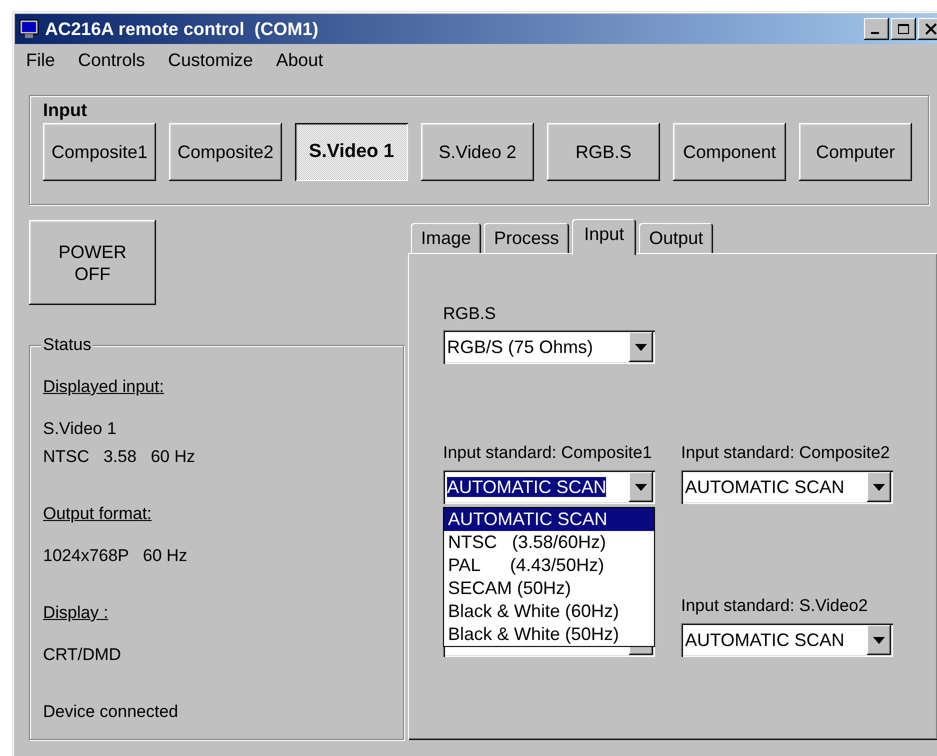 This screenshot has width=937, height=756. I want to click on window-title: AC216A remote control (COM1), so click(182, 29).